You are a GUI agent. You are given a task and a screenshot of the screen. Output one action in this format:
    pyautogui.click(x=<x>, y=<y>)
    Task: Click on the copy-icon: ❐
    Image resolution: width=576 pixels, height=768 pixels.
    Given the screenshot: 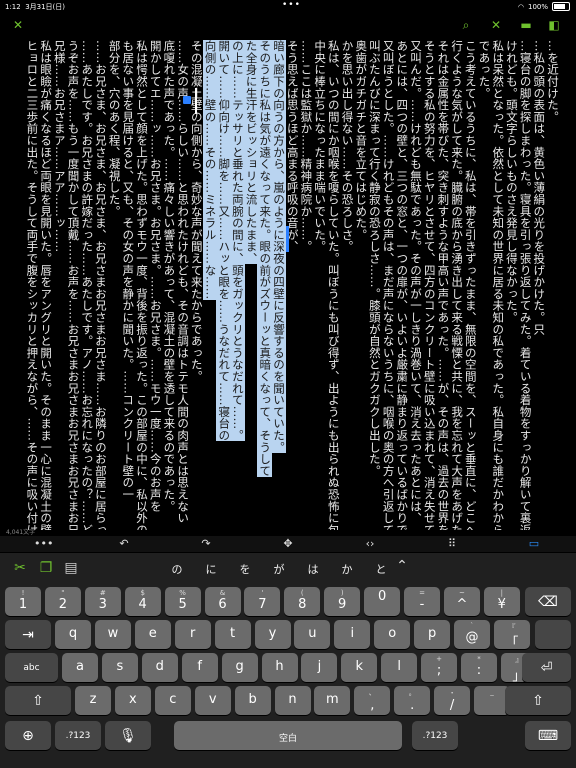 What is the action you would take?
    pyautogui.click(x=46, y=568)
    